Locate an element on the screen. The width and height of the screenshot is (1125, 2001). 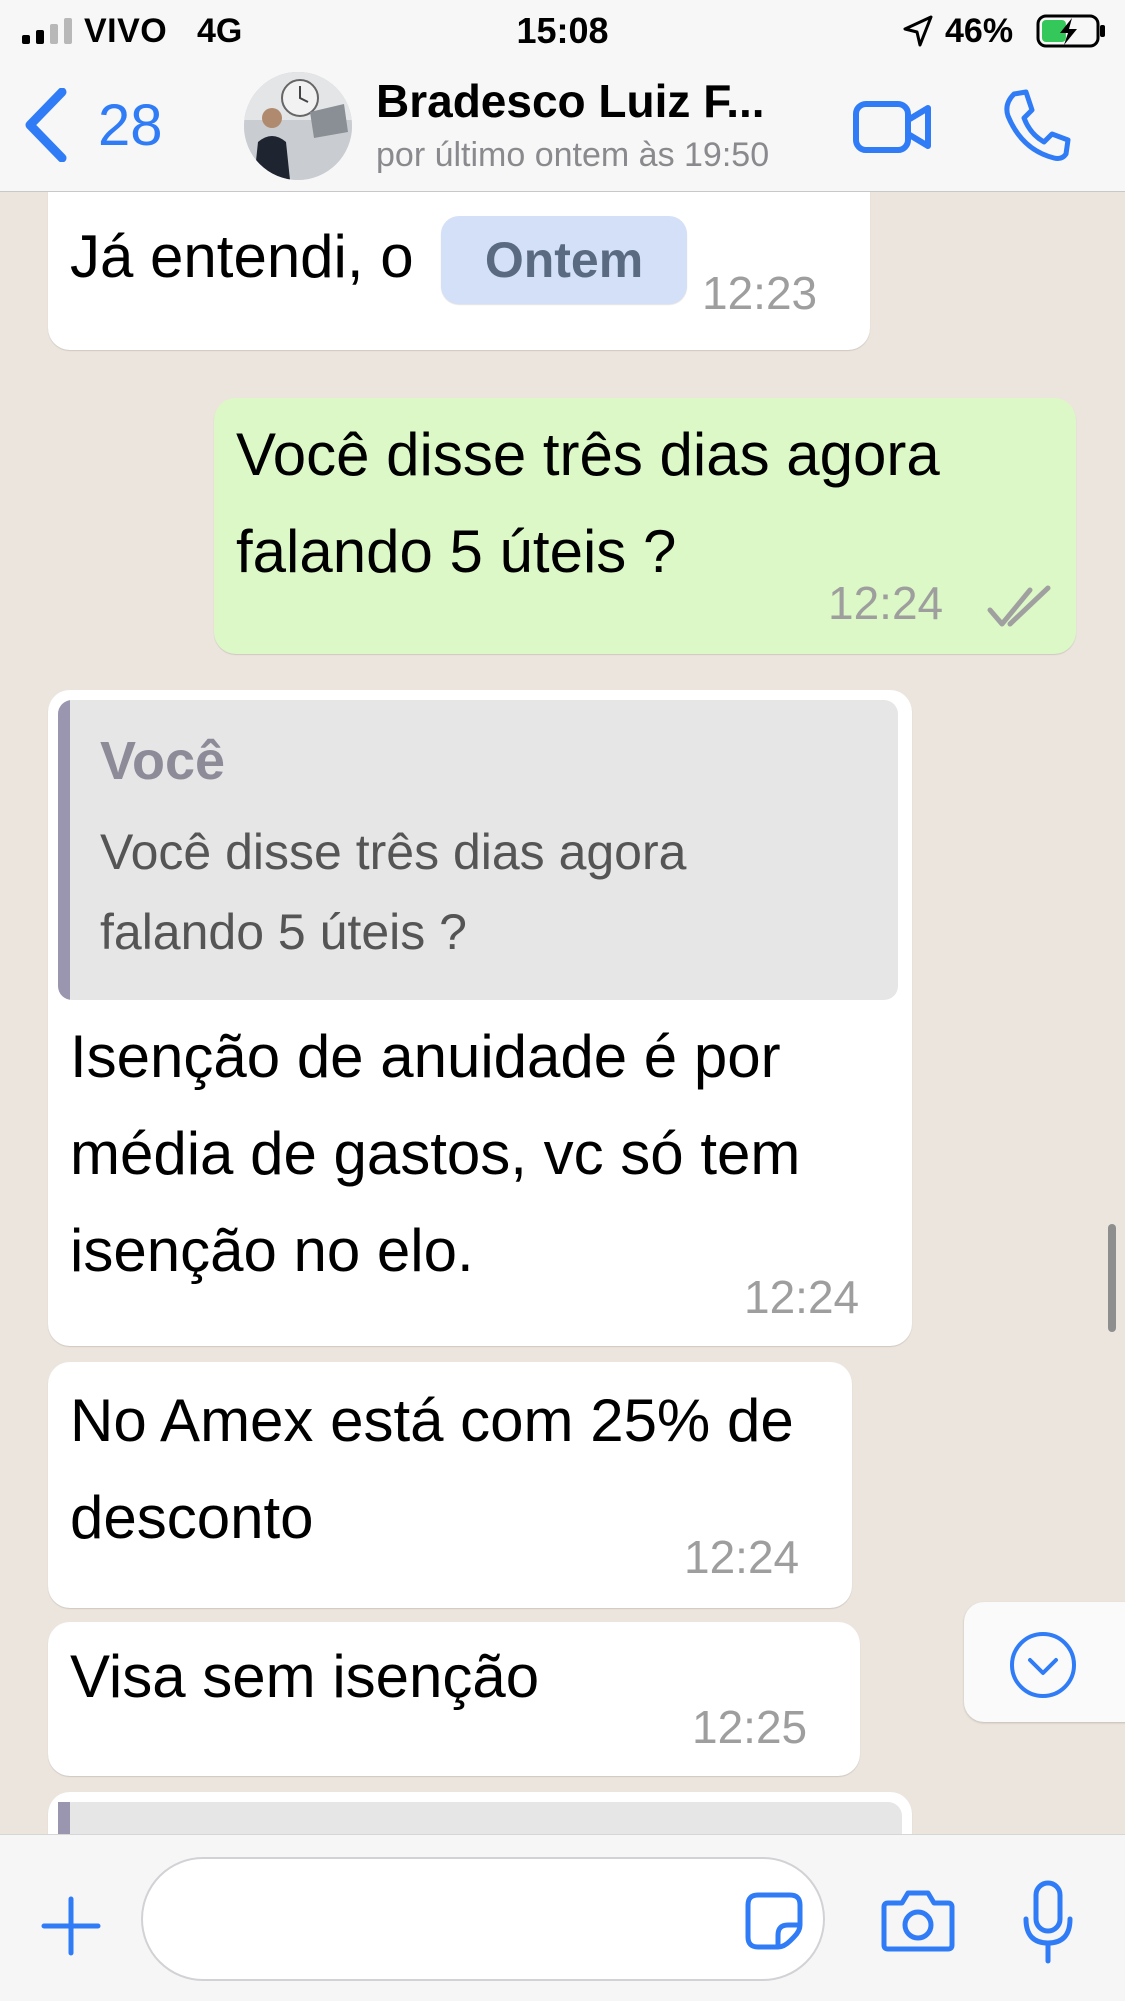
compose-bar is located at coordinates (562, 1917).